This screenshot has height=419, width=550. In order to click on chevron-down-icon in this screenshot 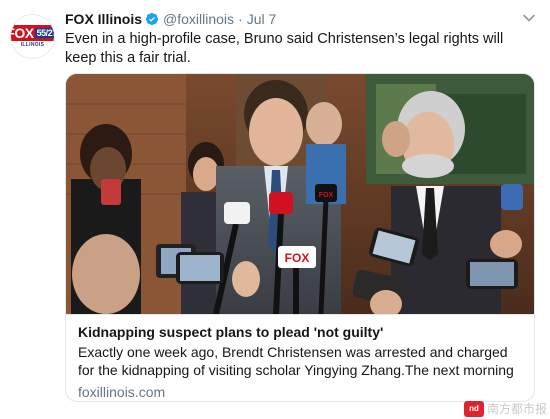, I will do `click(529, 18)`.